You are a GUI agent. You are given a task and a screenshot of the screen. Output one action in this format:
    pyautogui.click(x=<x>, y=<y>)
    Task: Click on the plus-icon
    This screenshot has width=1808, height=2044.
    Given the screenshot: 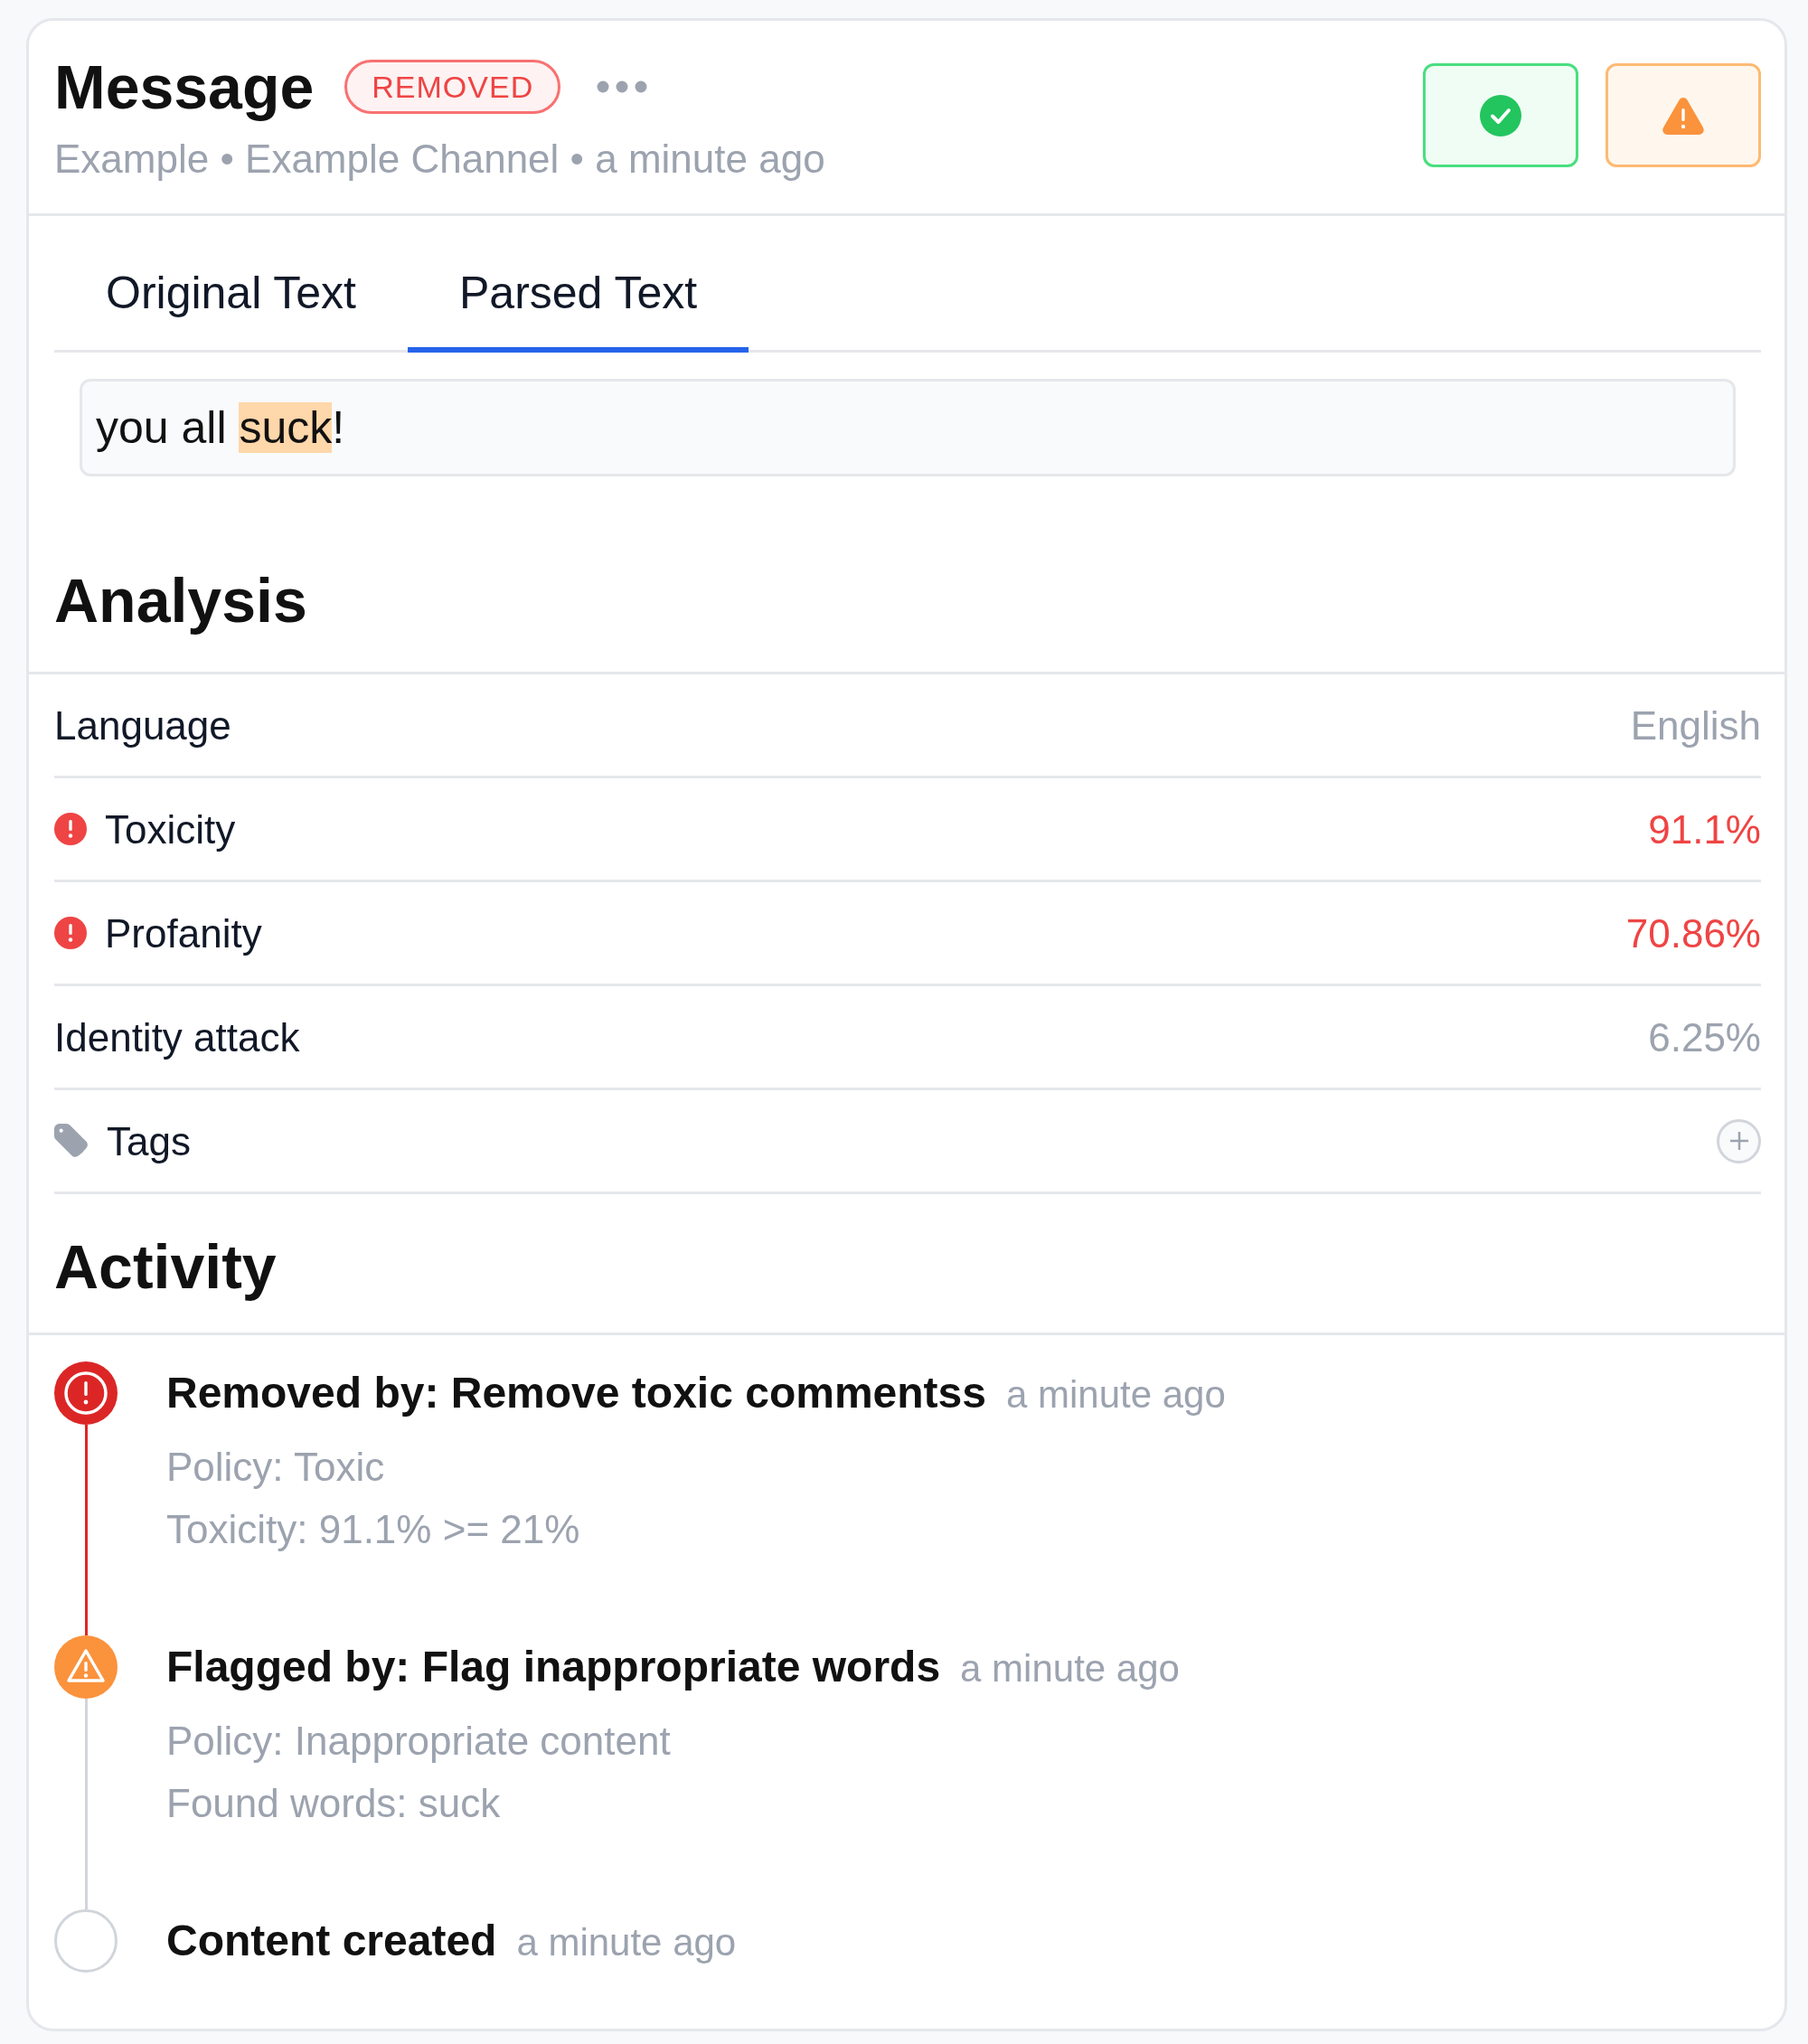 What is the action you would take?
    pyautogui.click(x=1738, y=1141)
    